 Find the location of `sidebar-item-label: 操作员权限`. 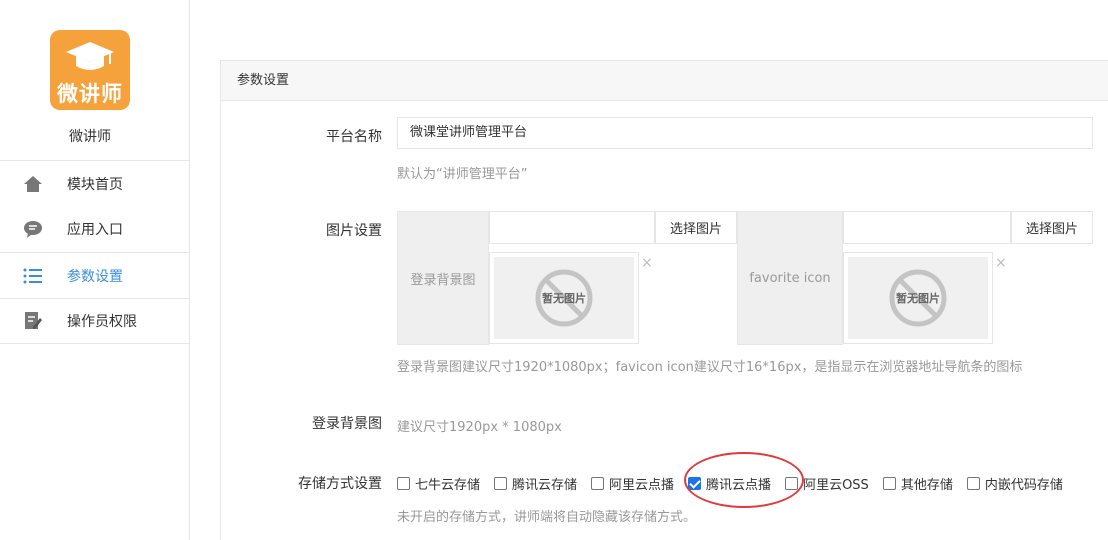

sidebar-item-label: 操作员权限 is located at coordinates (102, 322).